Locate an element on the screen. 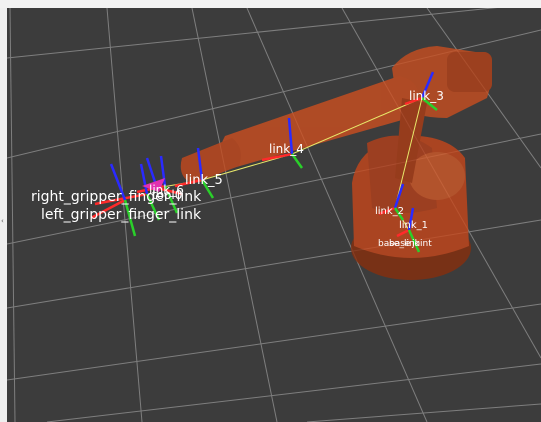 The image size is (541, 422). window-top-strip is located at coordinates (270, 4).